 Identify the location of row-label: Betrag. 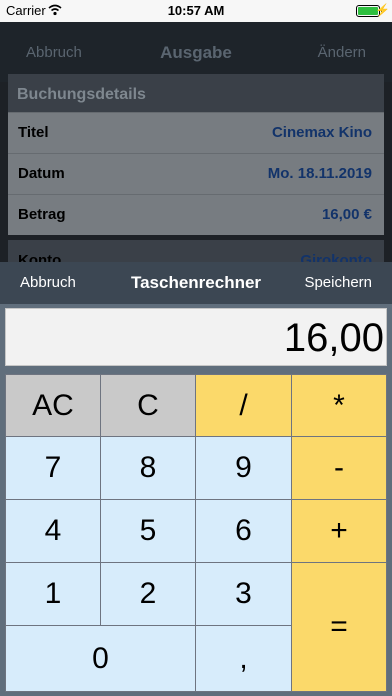
(42, 214).